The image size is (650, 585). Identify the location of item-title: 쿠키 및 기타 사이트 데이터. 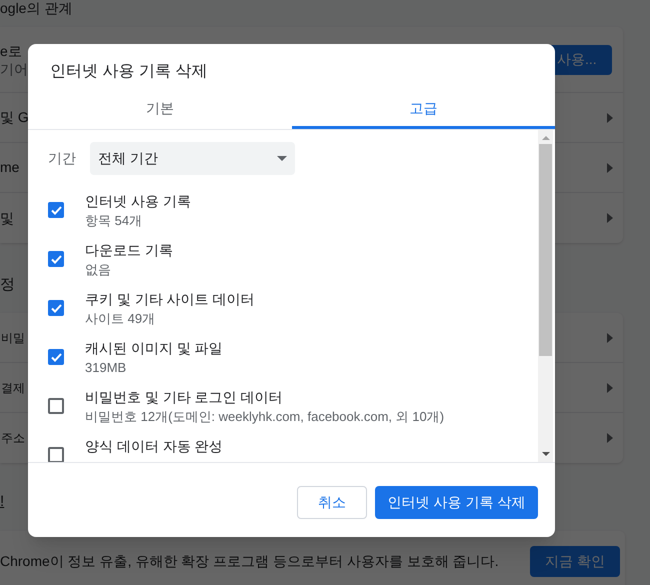
(170, 299).